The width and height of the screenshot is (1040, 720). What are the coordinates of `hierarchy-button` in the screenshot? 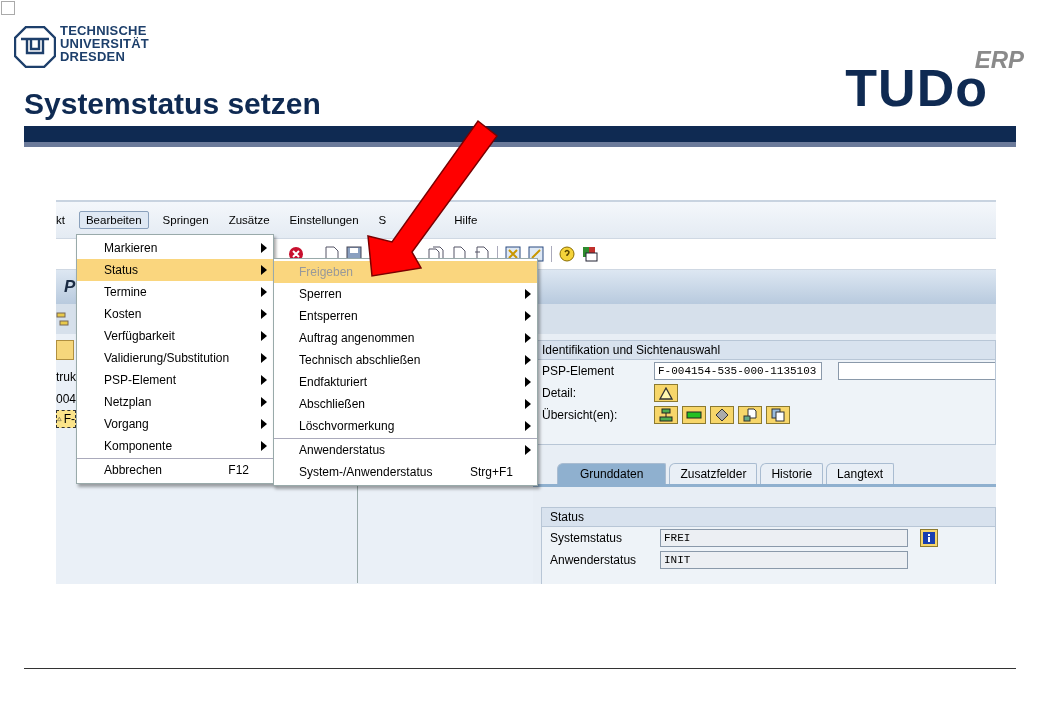 It's located at (666, 415).